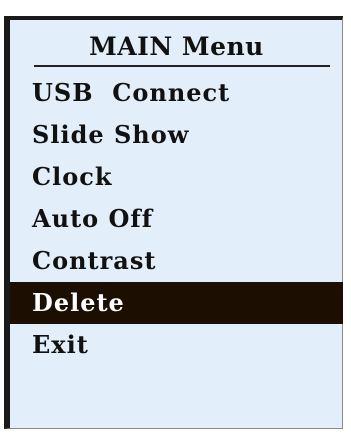 Image resolution: width=351 pixels, height=441 pixels. Describe the element at coordinates (176, 93) in the screenshot. I see `menu-item-usb-connect: USB Connect` at that location.